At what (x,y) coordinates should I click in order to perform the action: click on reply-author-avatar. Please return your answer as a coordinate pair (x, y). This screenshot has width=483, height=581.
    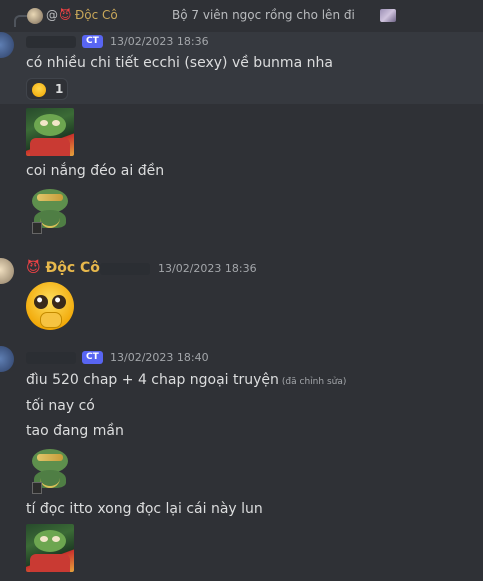
    Looking at the image, I should click on (35, 16).